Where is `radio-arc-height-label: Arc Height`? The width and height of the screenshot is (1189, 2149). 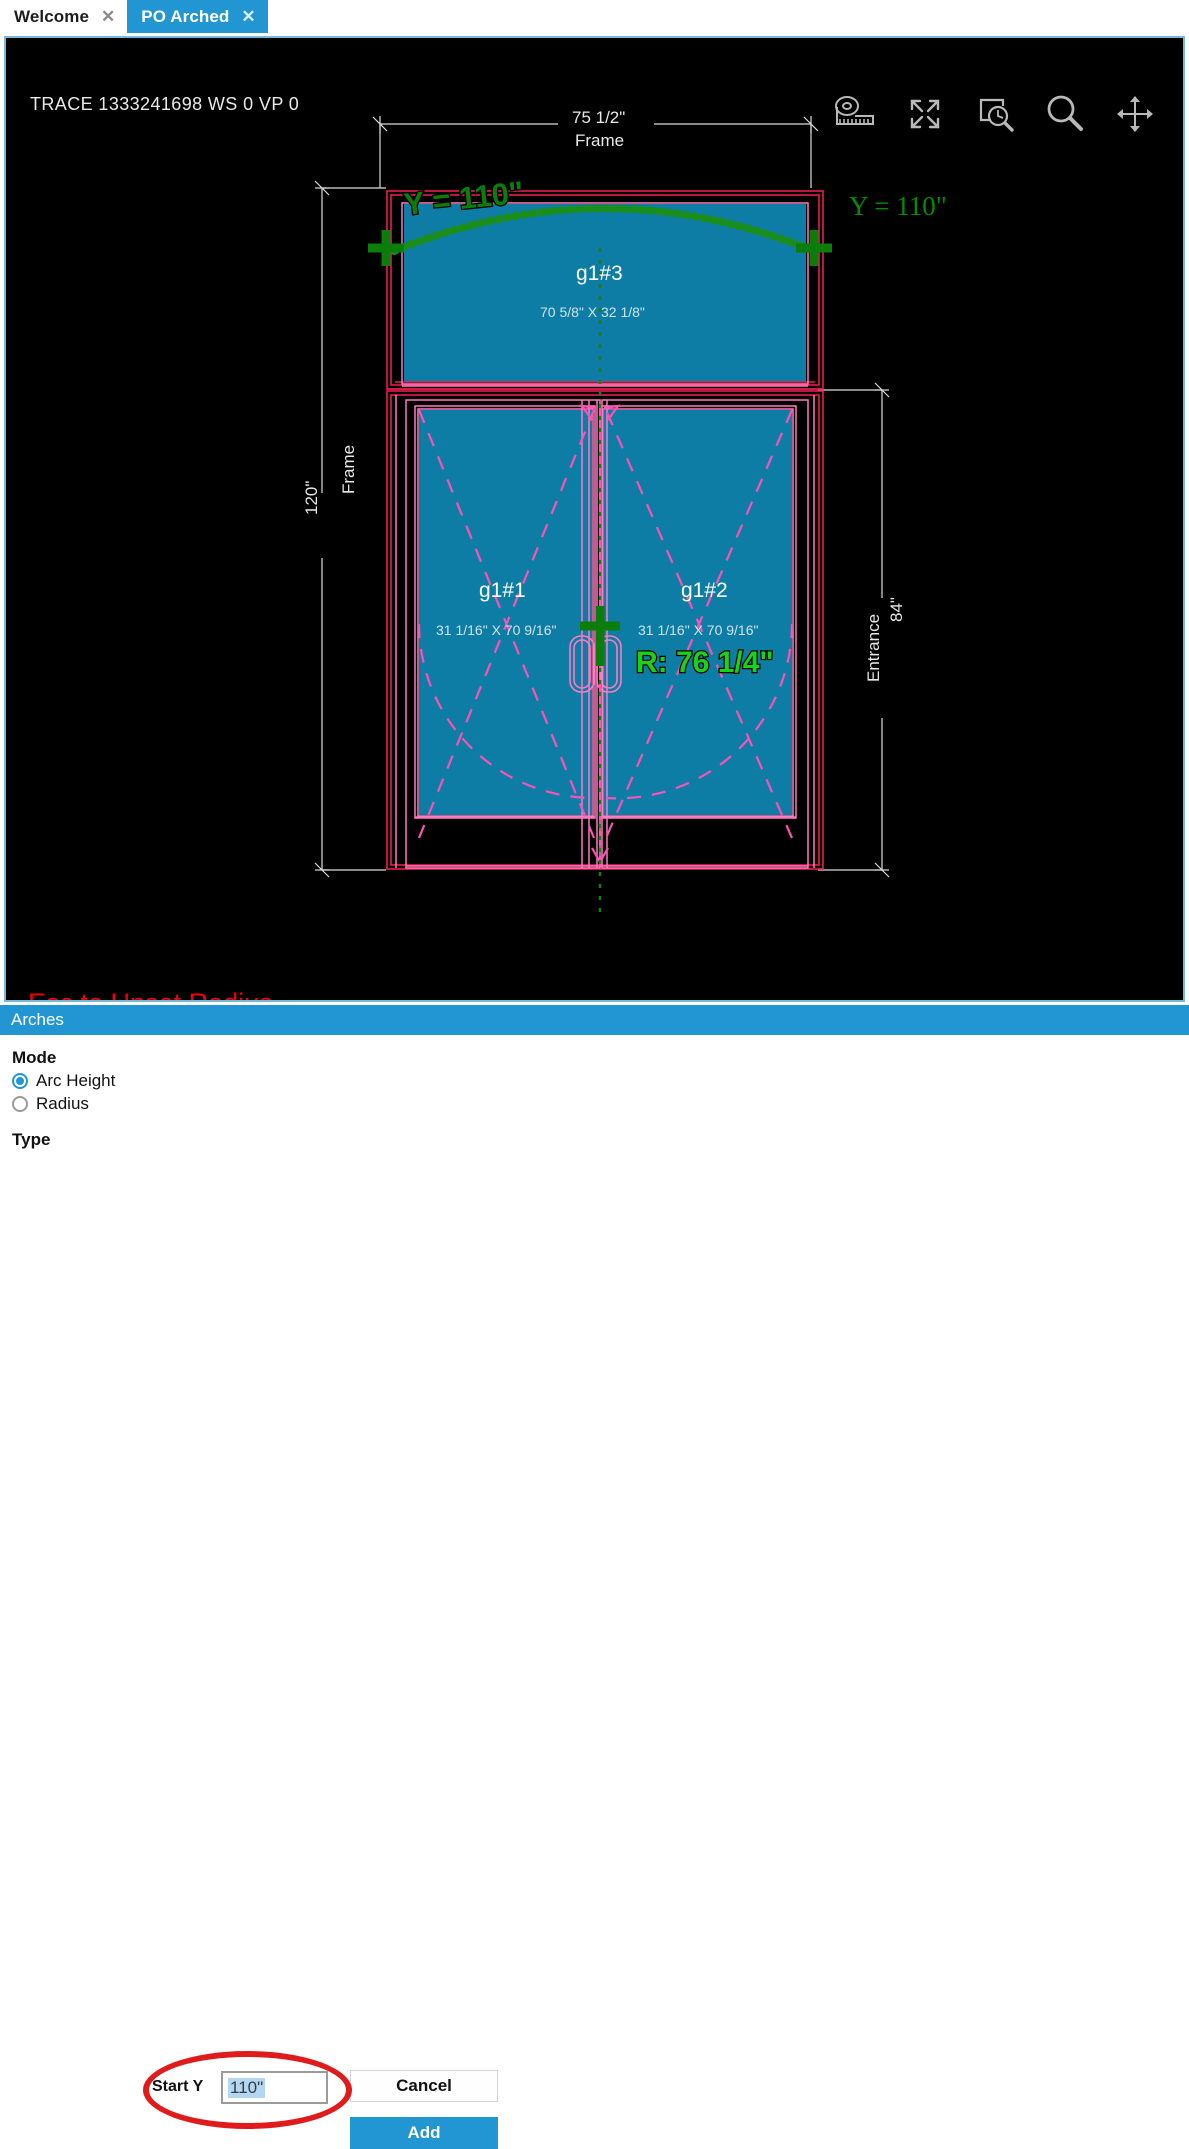 radio-arc-height-label: Arc Height is located at coordinates (76, 1080).